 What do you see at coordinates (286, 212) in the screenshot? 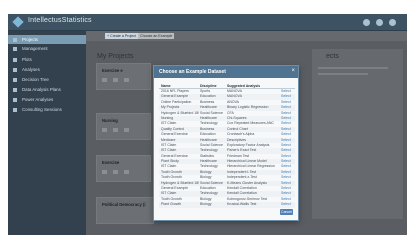
I see `cancel-button: Cancel` at bounding box center [286, 212].